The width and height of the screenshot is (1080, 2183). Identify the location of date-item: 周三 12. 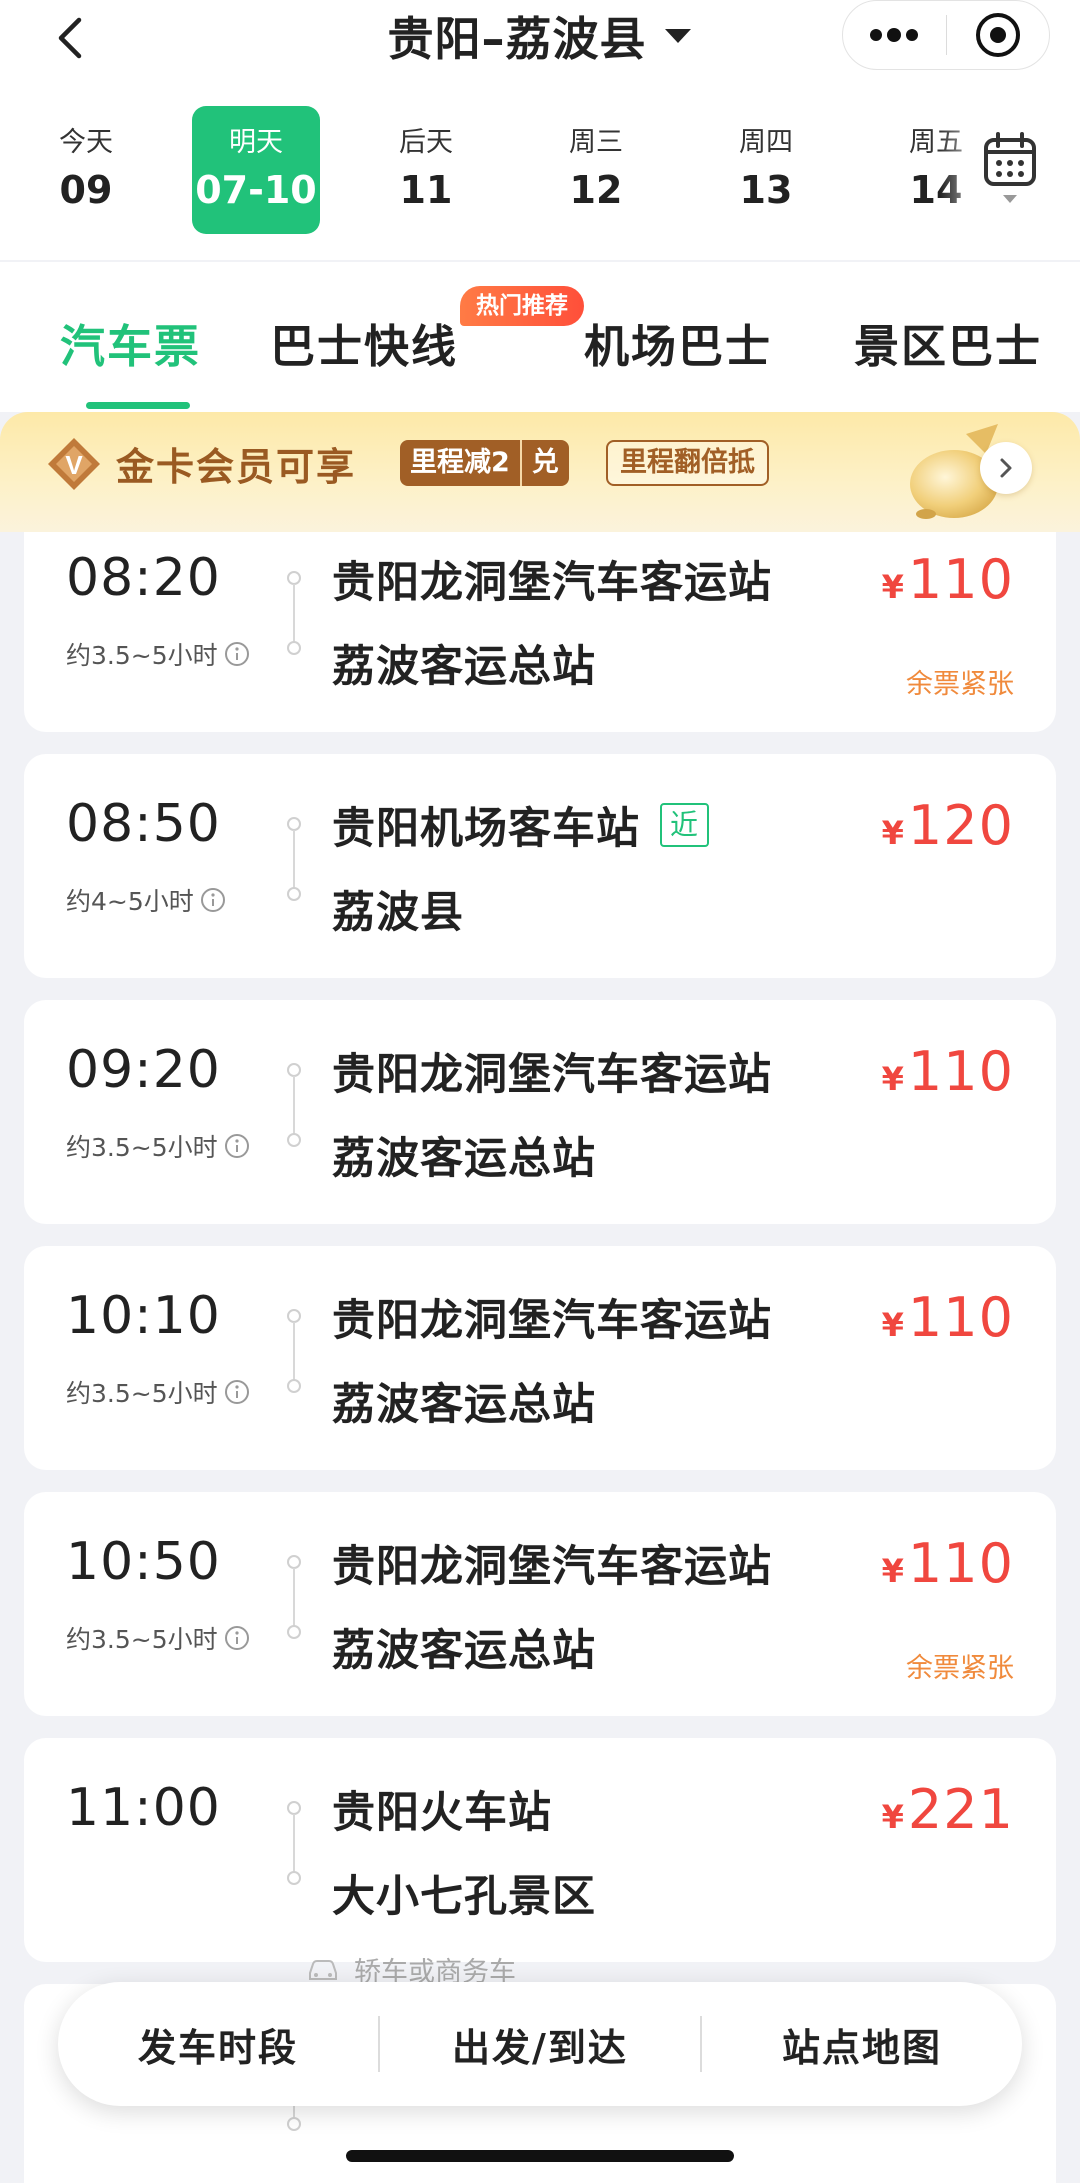
(596, 170).